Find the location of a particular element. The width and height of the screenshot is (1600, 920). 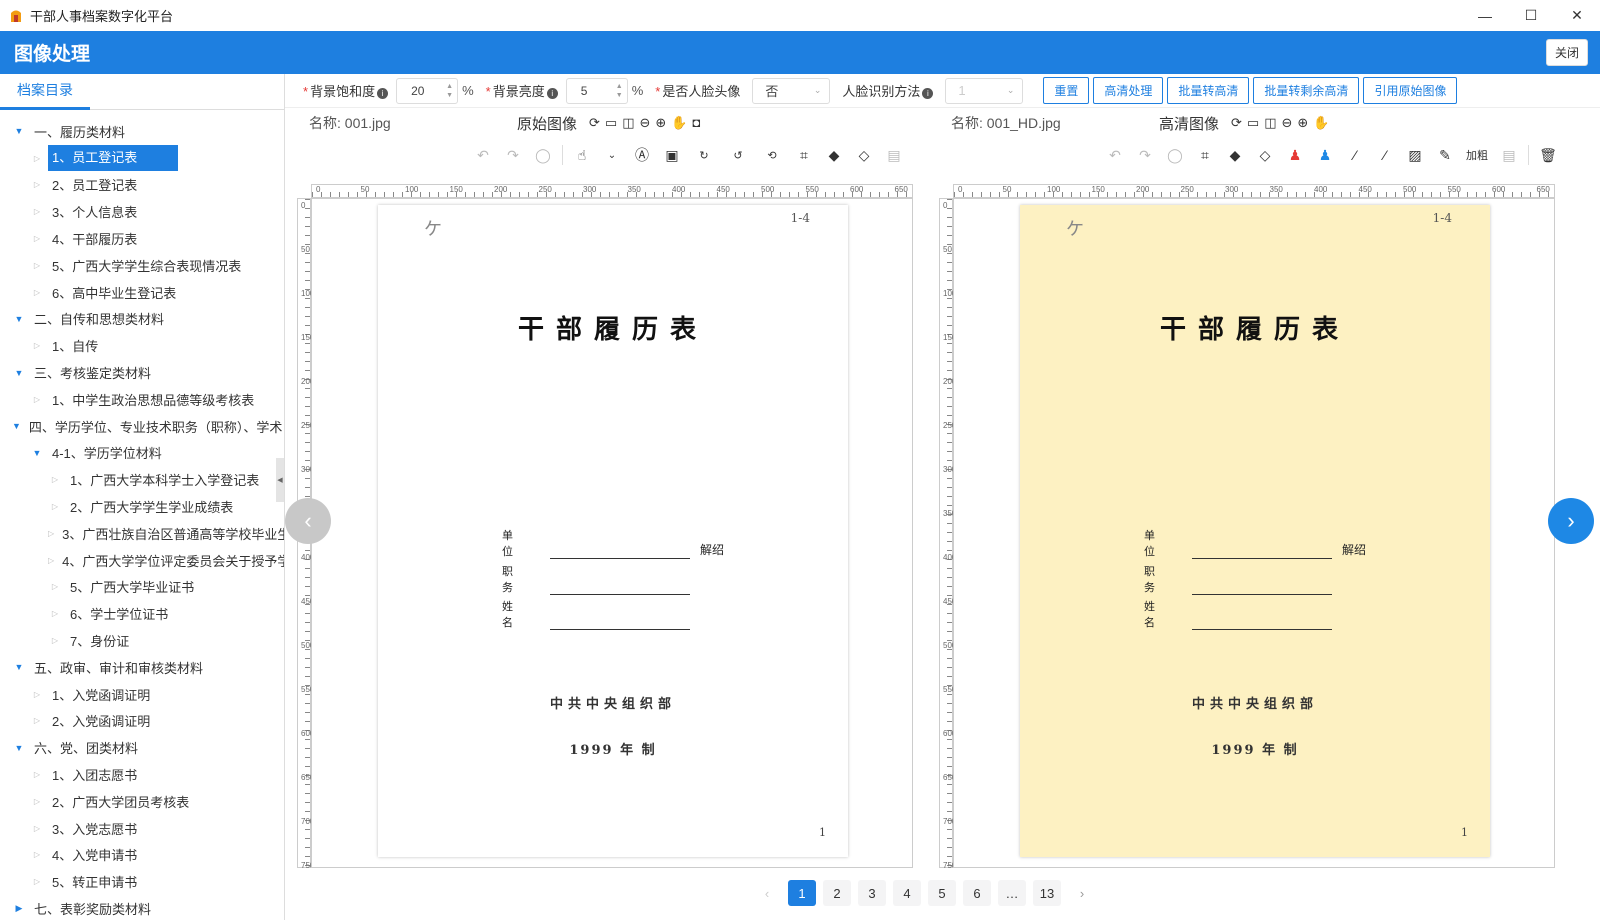

image-icon: ▨ is located at coordinates (1415, 155).